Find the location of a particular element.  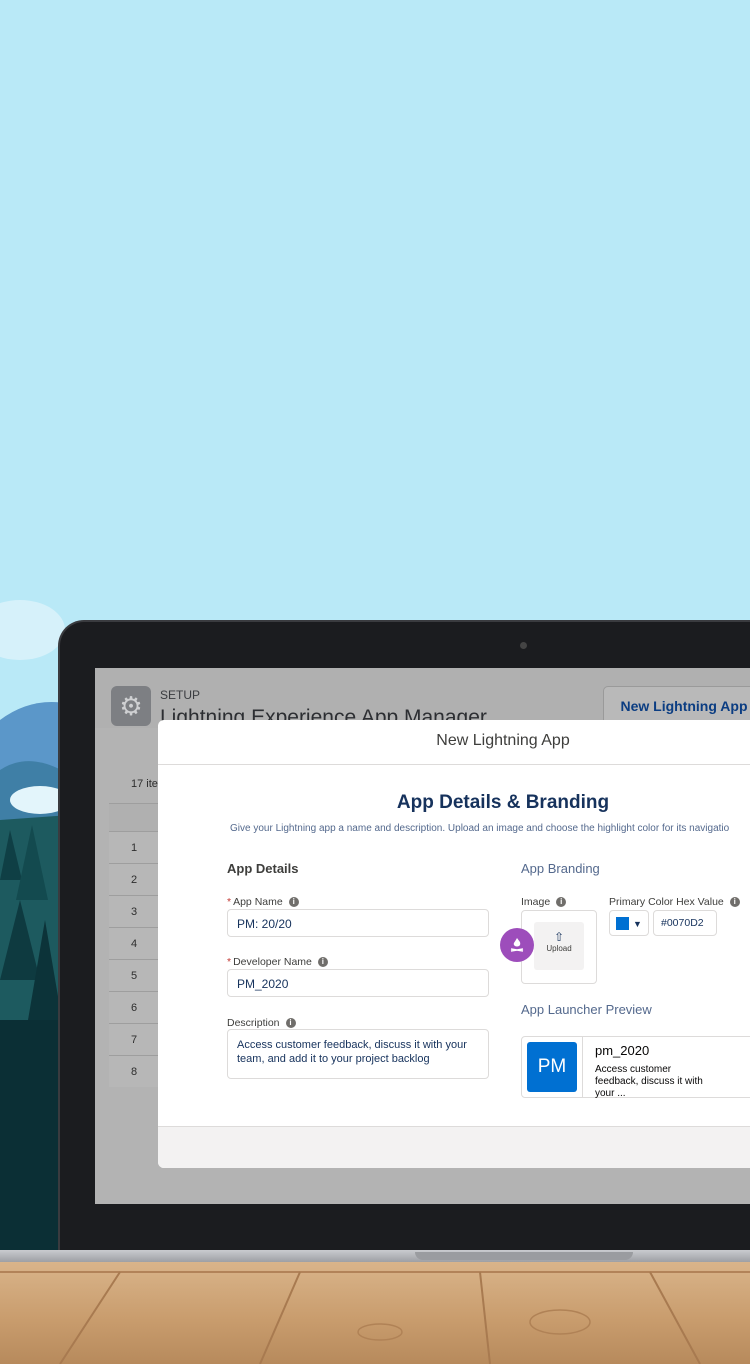

camera-icon is located at coordinates (523, 645).